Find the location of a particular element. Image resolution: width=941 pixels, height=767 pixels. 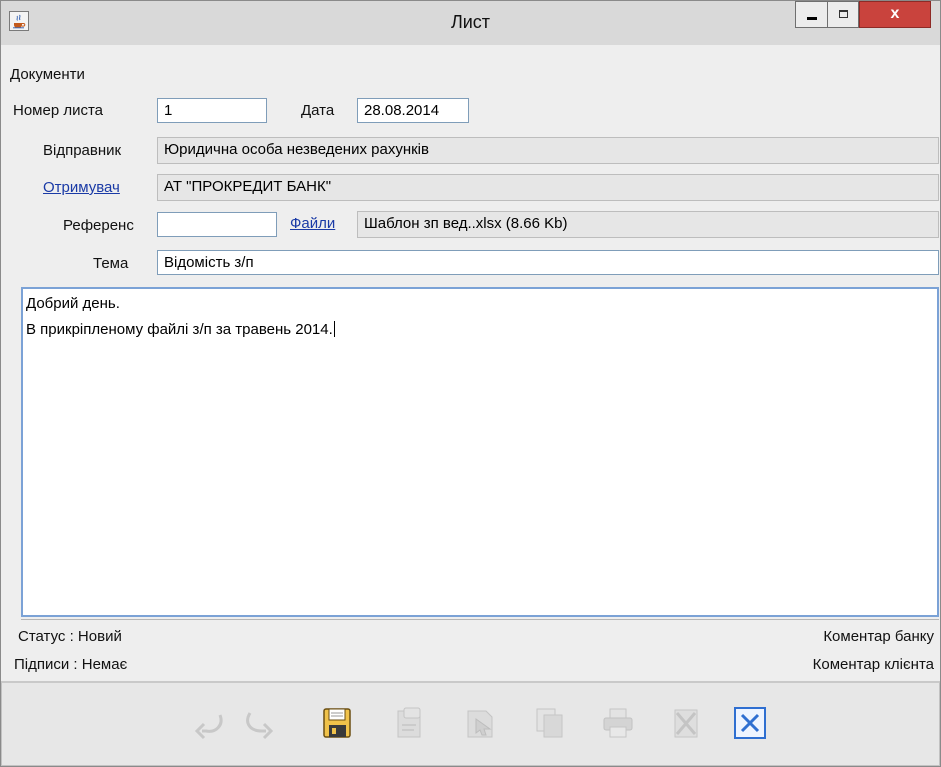

undo-icon is located at coordinates (208, 727).